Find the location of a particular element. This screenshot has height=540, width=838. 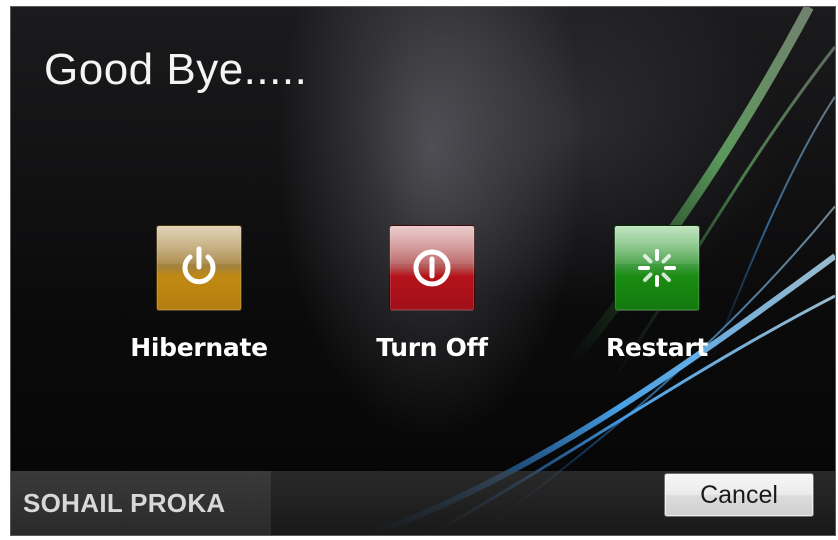

power-icon is located at coordinates (199, 265).